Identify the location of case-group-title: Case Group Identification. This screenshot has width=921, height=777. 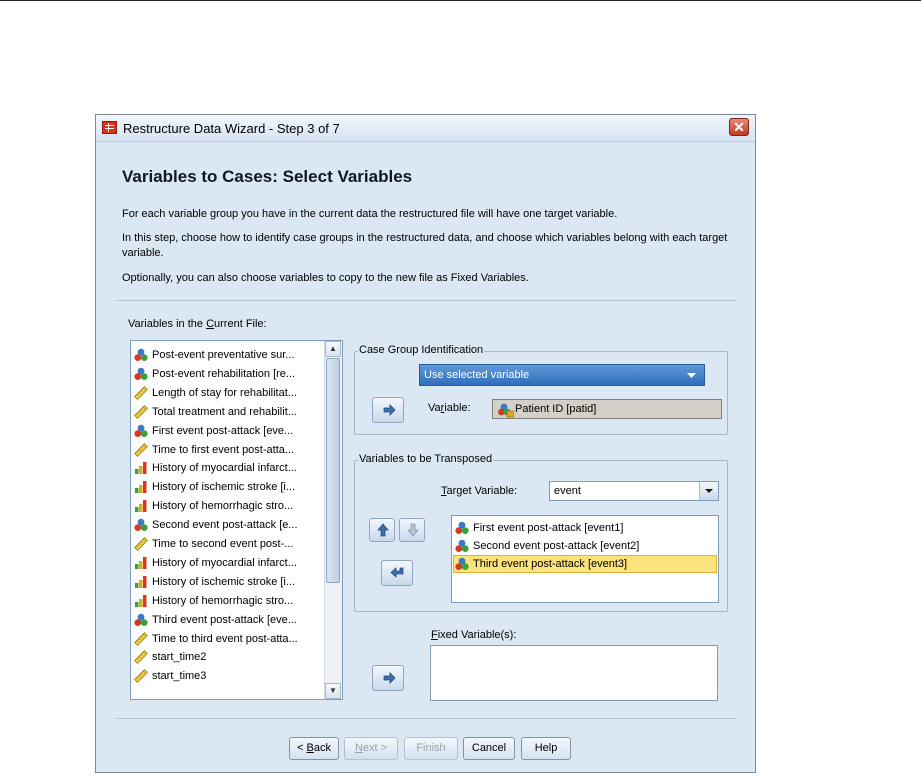
(421, 350).